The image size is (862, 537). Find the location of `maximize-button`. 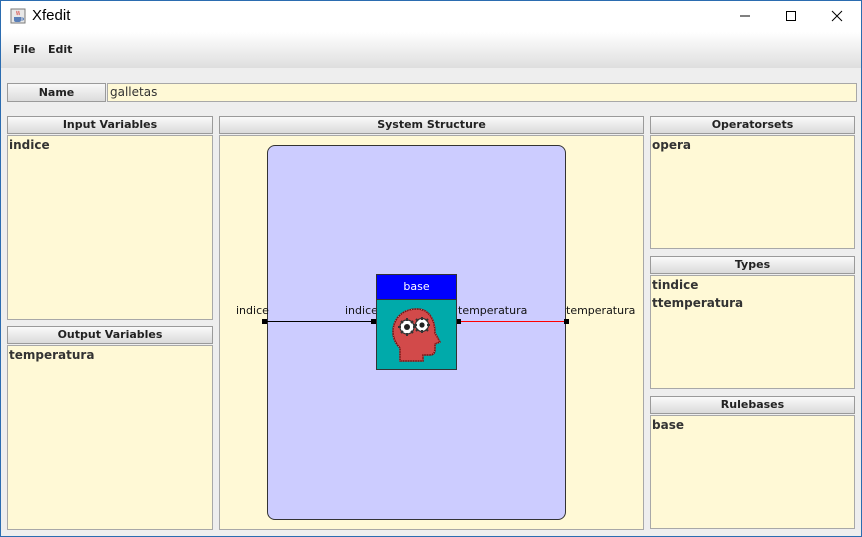

maximize-button is located at coordinates (791, 16).